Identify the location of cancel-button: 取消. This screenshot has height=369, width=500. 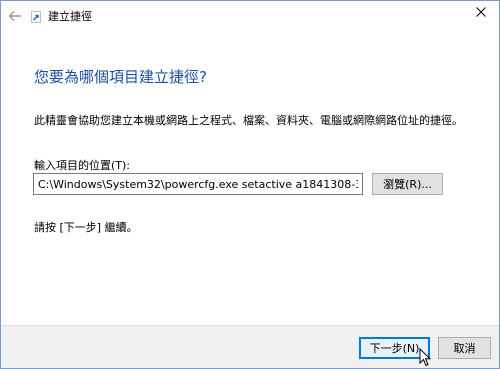
(464, 348).